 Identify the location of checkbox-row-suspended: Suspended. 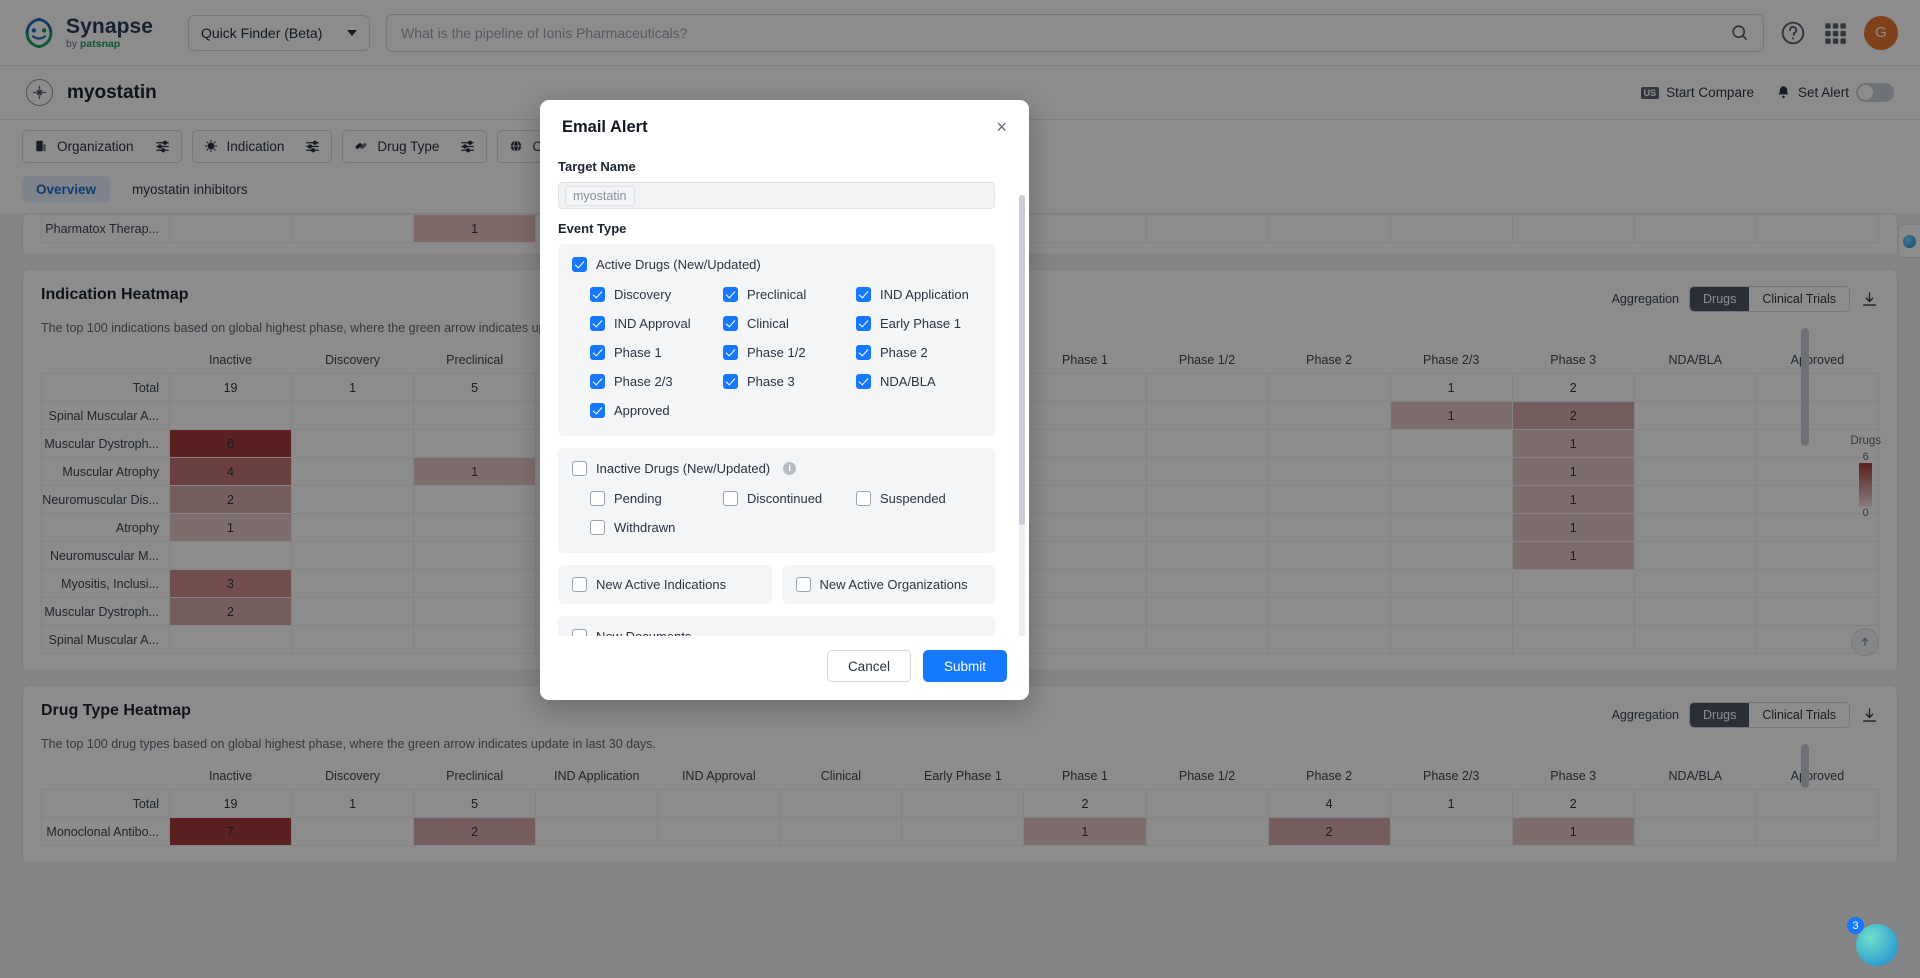
(918, 498).